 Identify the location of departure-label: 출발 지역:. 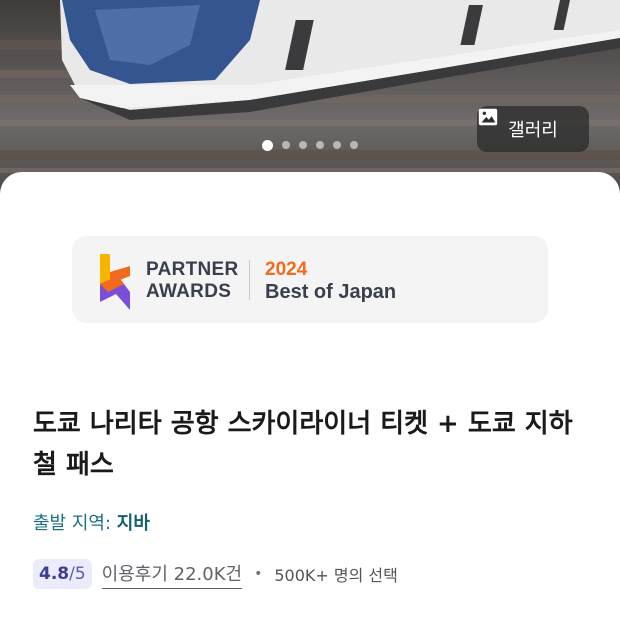
(72, 523).